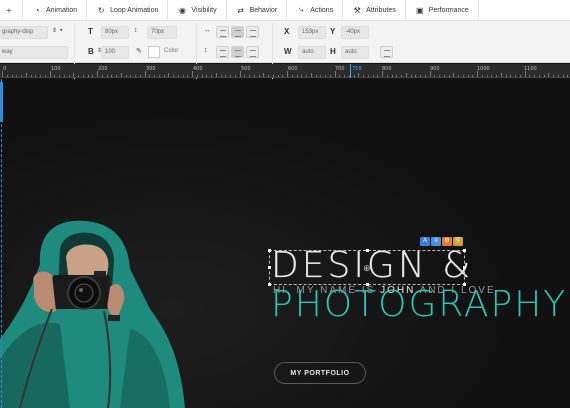  I want to click on ruler-label: 700, so click(340, 69).